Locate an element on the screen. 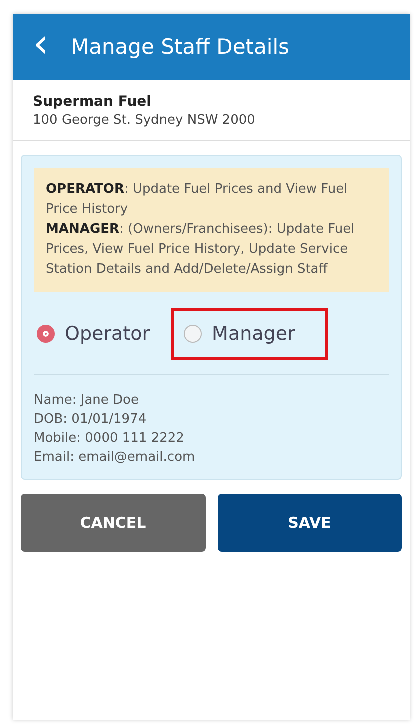 This screenshot has width=414, height=727. cancel-button: CANCEL is located at coordinates (113, 523).